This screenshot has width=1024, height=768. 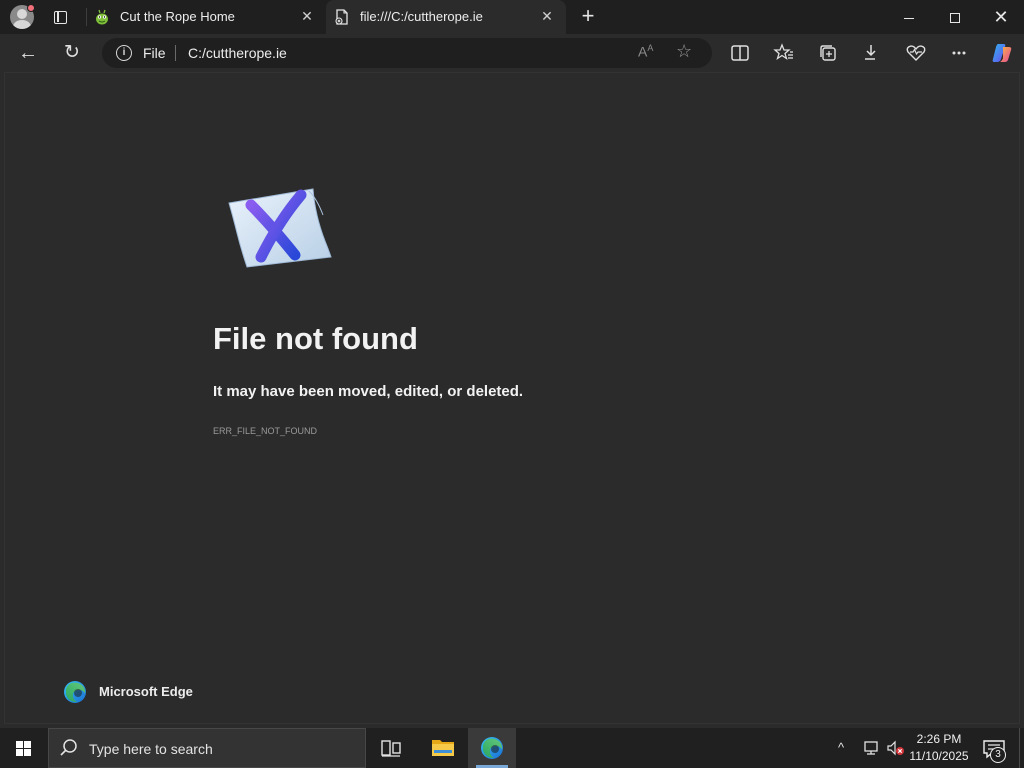 What do you see at coordinates (896, 748) in the screenshot?
I see `volume-muted-icon` at bounding box center [896, 748].